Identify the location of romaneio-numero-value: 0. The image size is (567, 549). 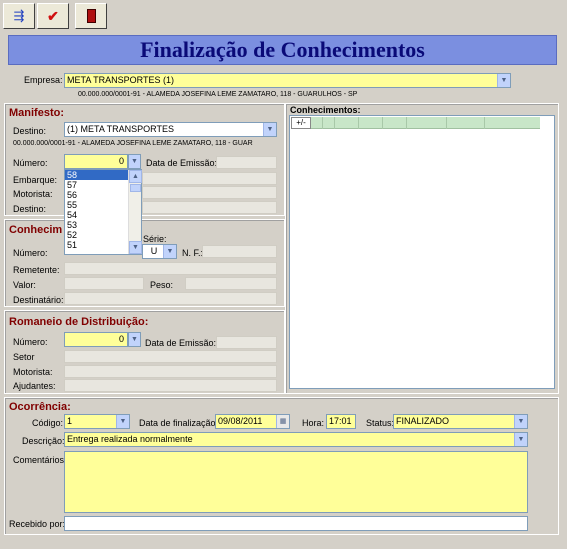
(121, 339).